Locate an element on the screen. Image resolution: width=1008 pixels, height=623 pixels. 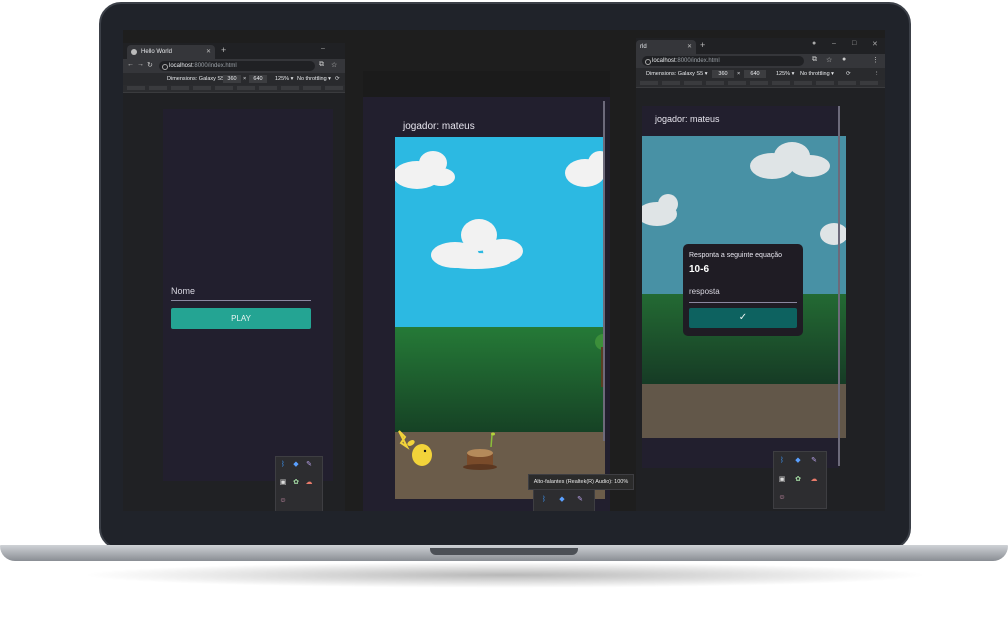
pikachu-sprite is located at coordinates (415, 448).